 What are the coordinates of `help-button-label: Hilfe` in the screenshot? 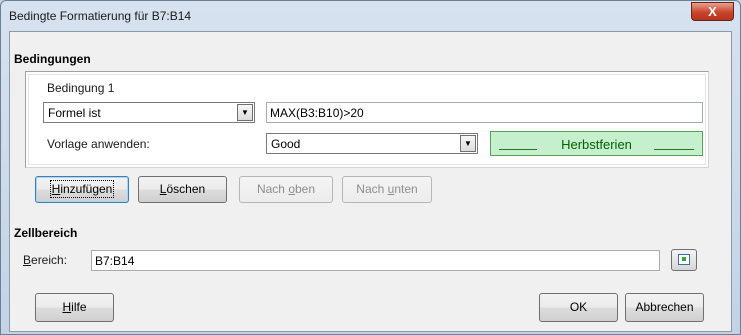 It's located at (74, 307).